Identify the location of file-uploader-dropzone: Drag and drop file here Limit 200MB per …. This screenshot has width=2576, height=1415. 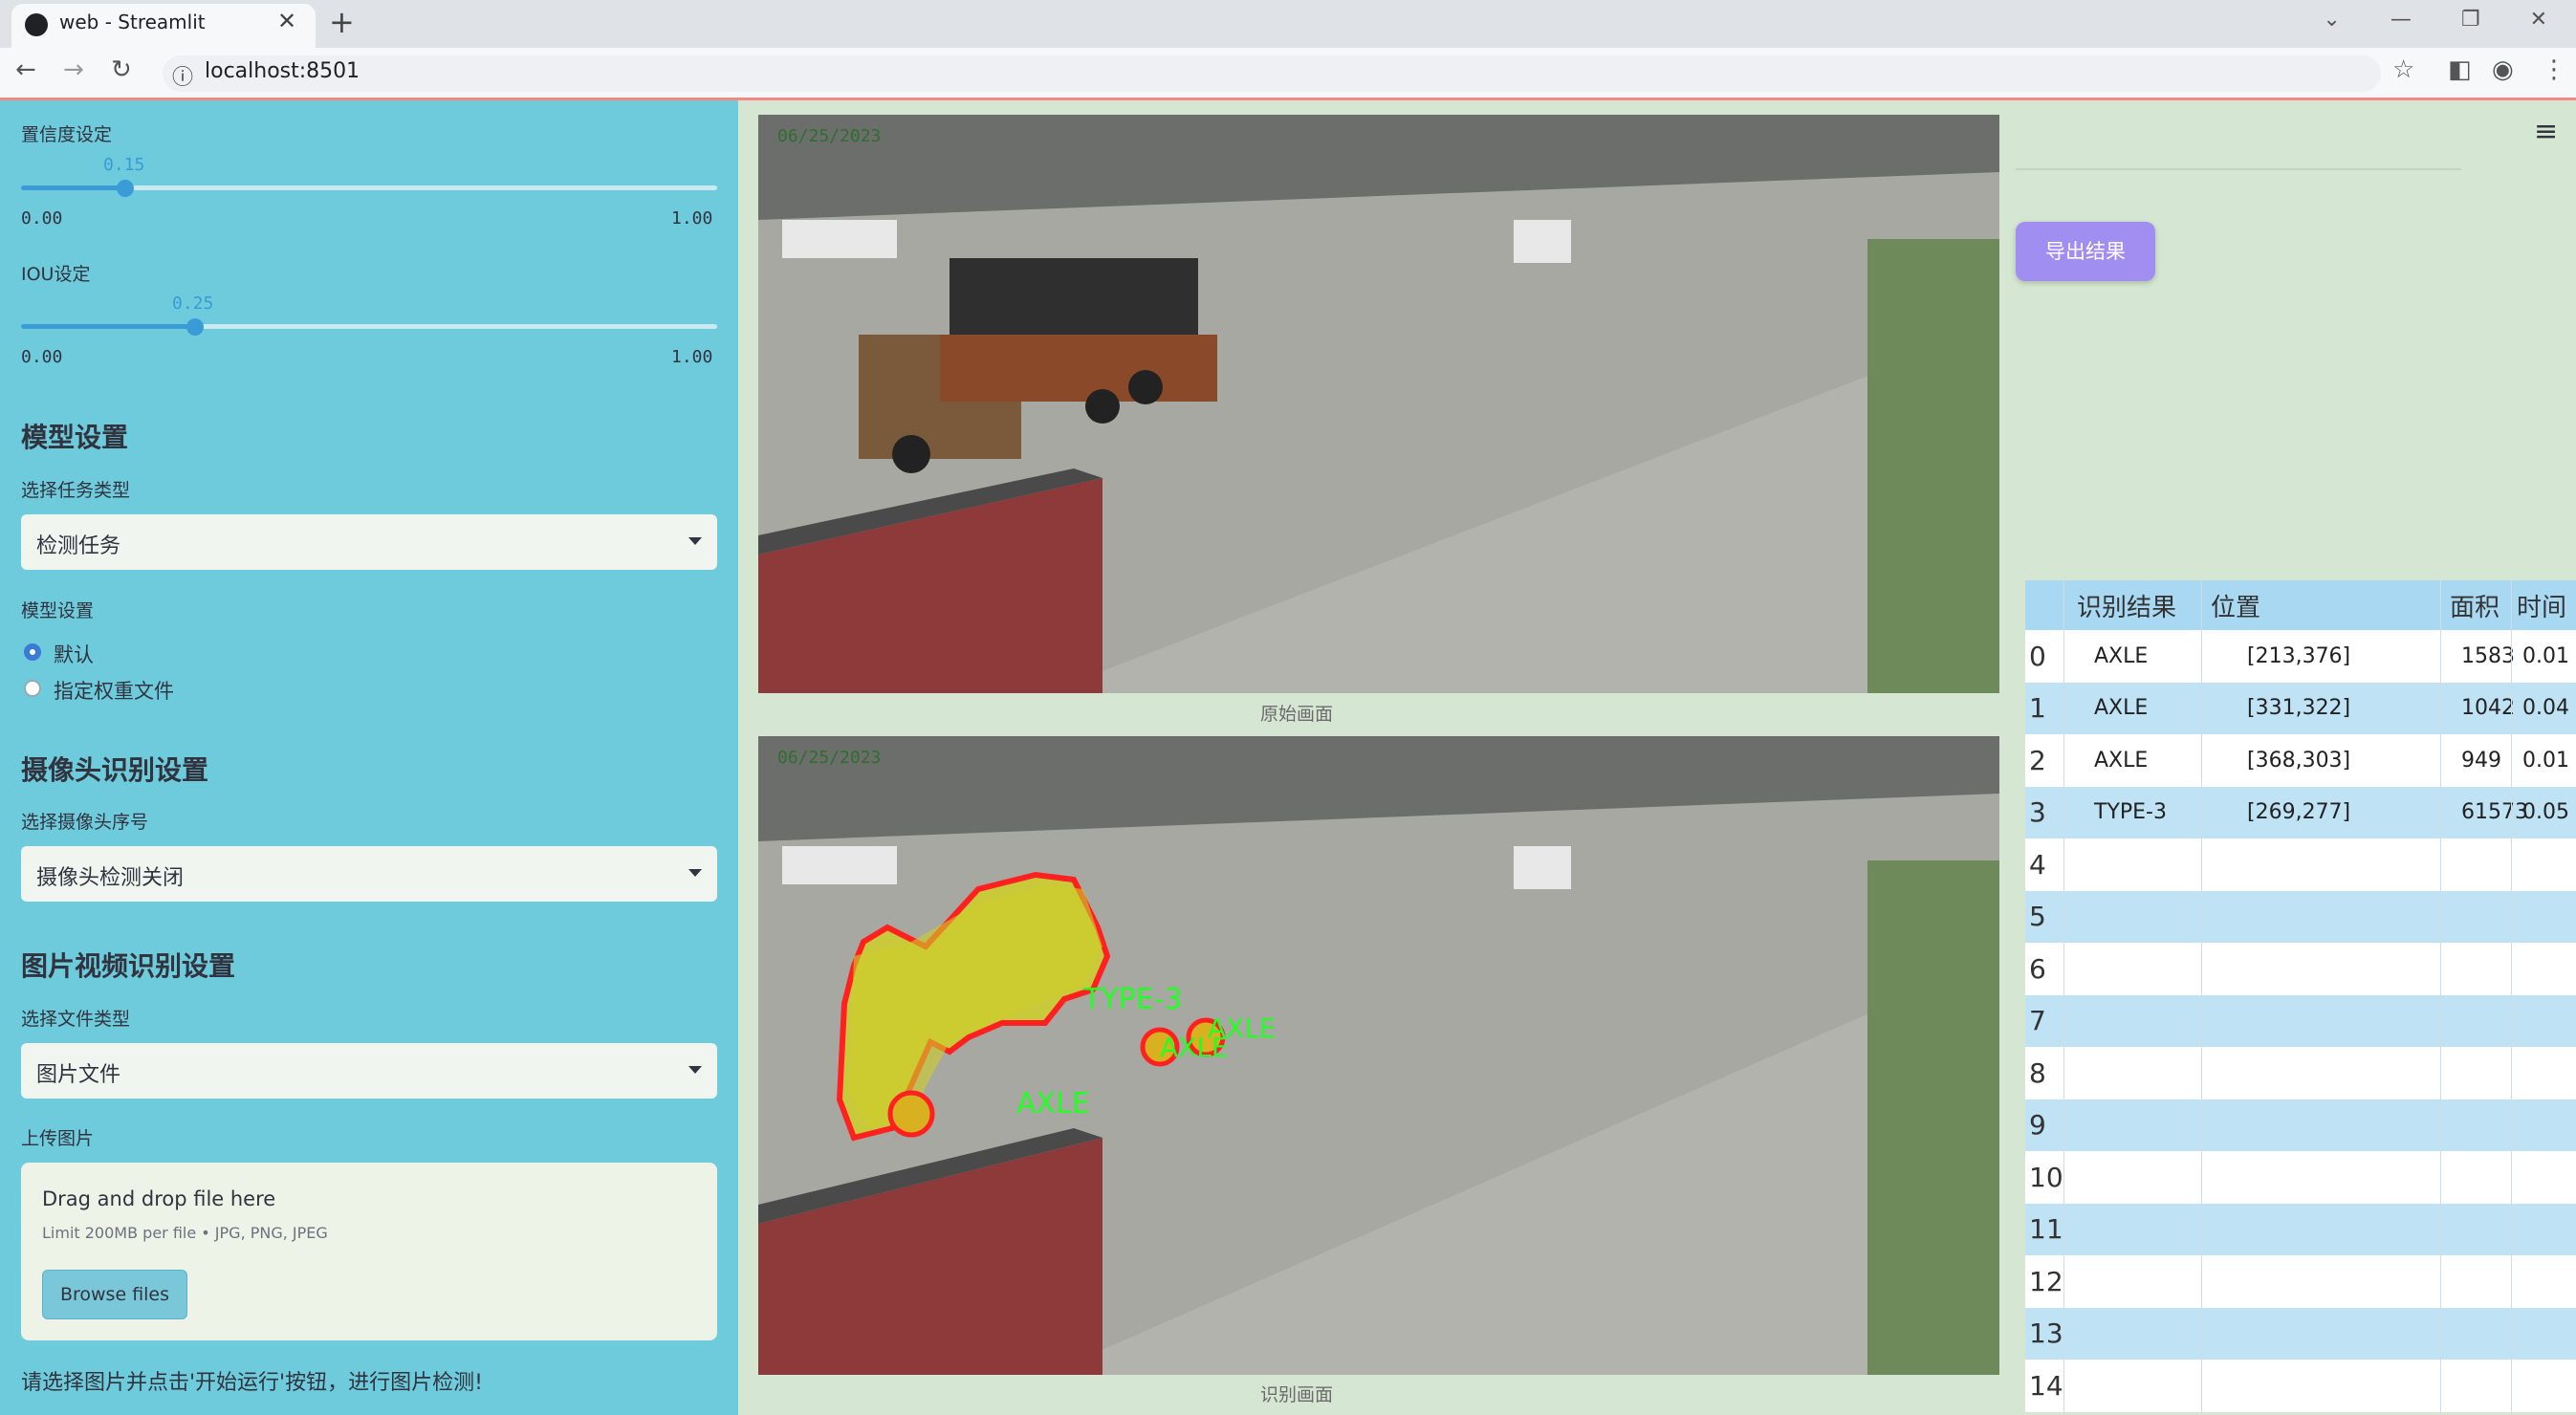
(369, 1251).